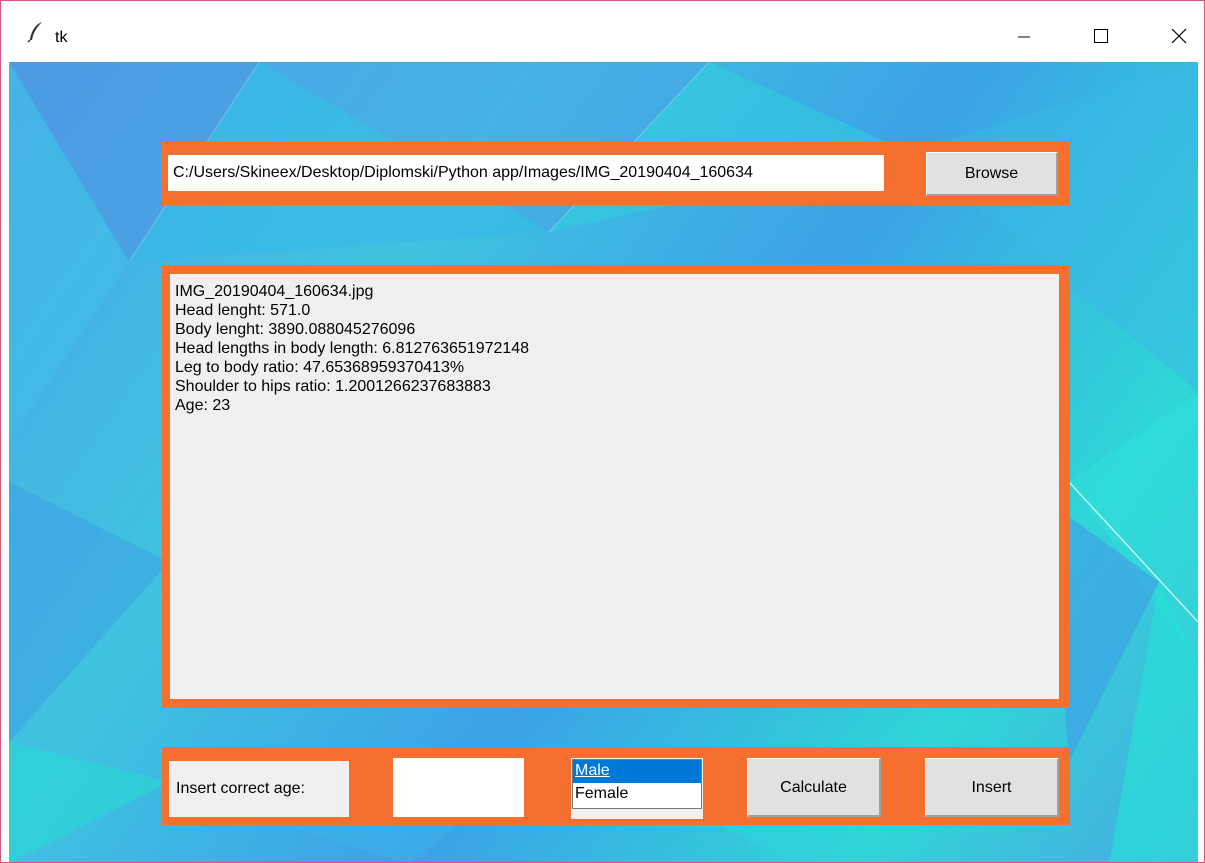  What do you see at coordinates (992, 174) in the screenshot?
I see `browse-button: Browse` at bounding box center [992, 174].